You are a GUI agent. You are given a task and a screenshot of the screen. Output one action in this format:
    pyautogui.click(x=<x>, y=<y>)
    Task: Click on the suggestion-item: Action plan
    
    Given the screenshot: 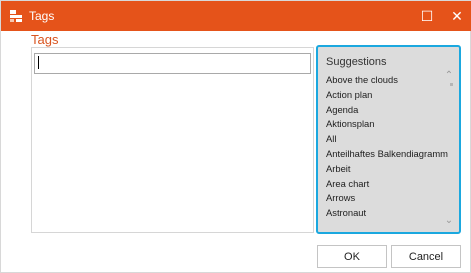 What is the action you would take?
    pyautogui.click(x=388, y=95)
    